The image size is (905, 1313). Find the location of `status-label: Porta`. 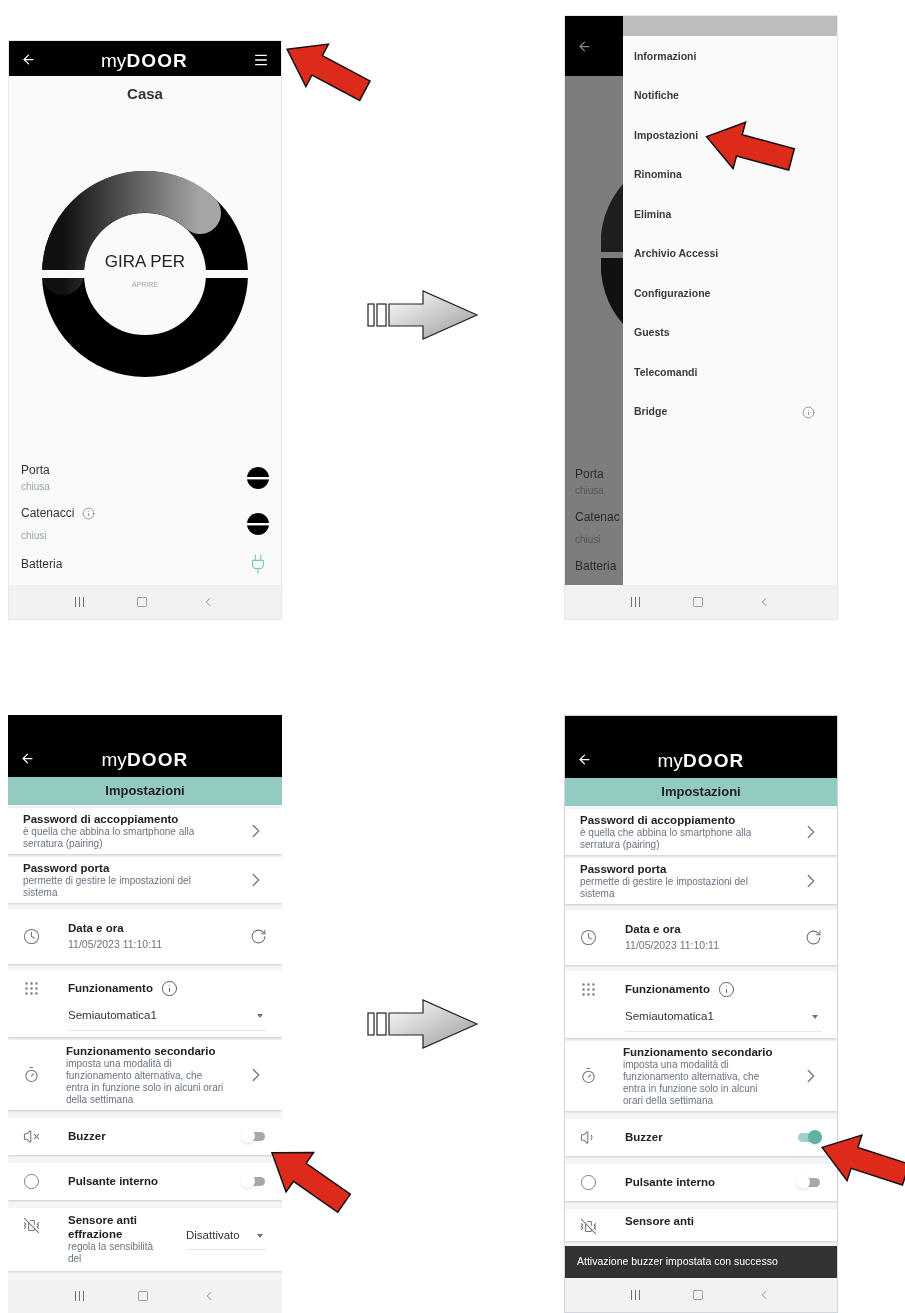

status-label: Porta is located at coordinates (590, 474).